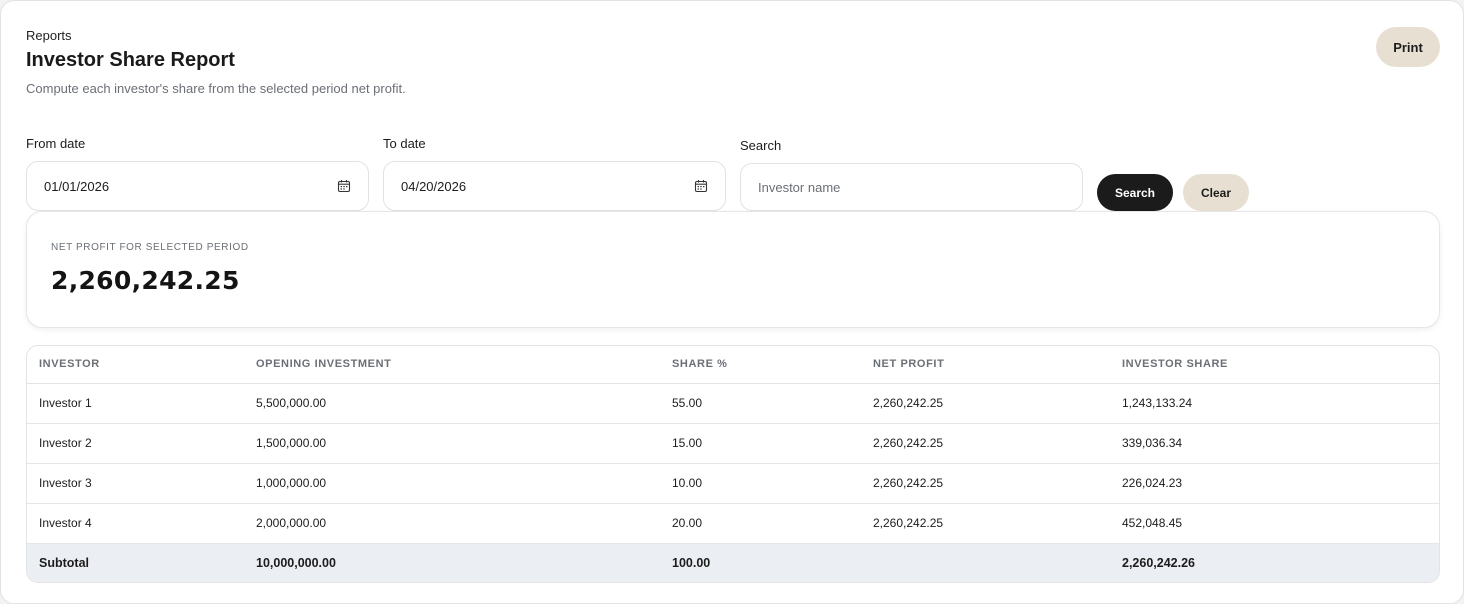  I want to click on column-header-share-percent: SHARE %, so click(760, 365).